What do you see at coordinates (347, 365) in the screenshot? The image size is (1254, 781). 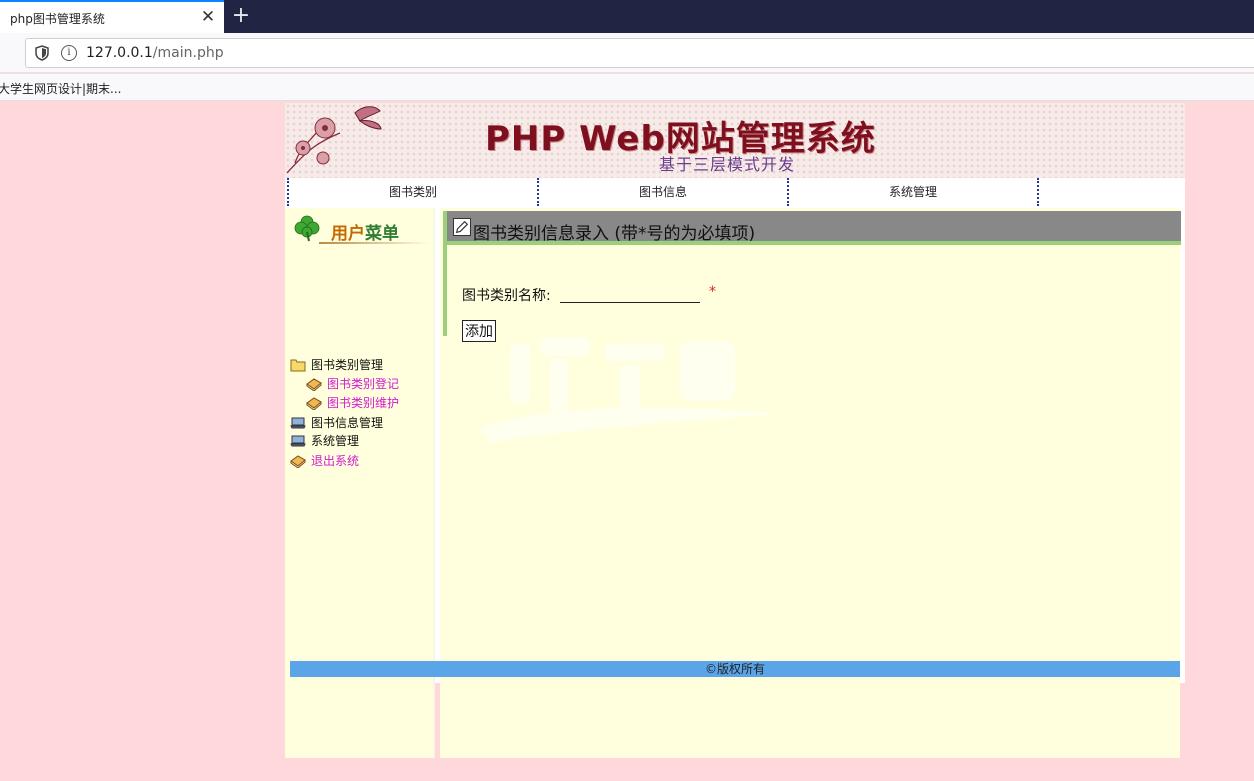 I see `sidebar-item-label: 图书类别管理` at bounding box center [347, 365].